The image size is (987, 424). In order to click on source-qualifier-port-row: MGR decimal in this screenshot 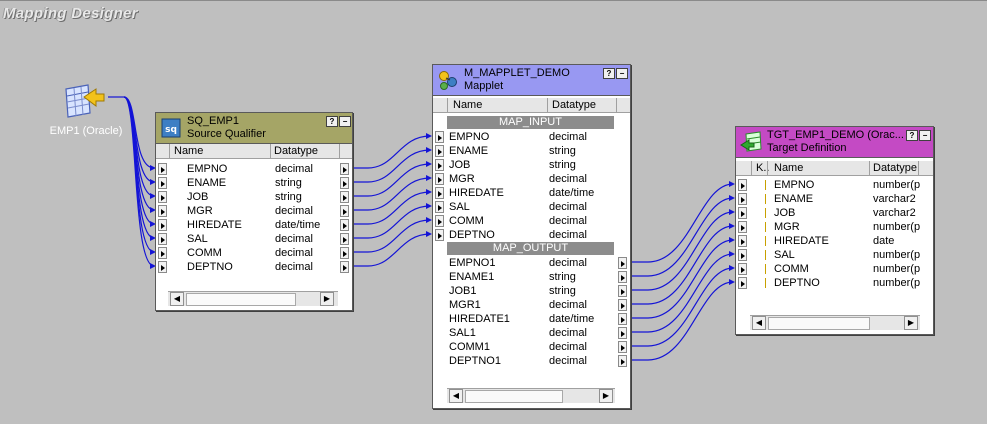, I will do `click(254, 211)`.